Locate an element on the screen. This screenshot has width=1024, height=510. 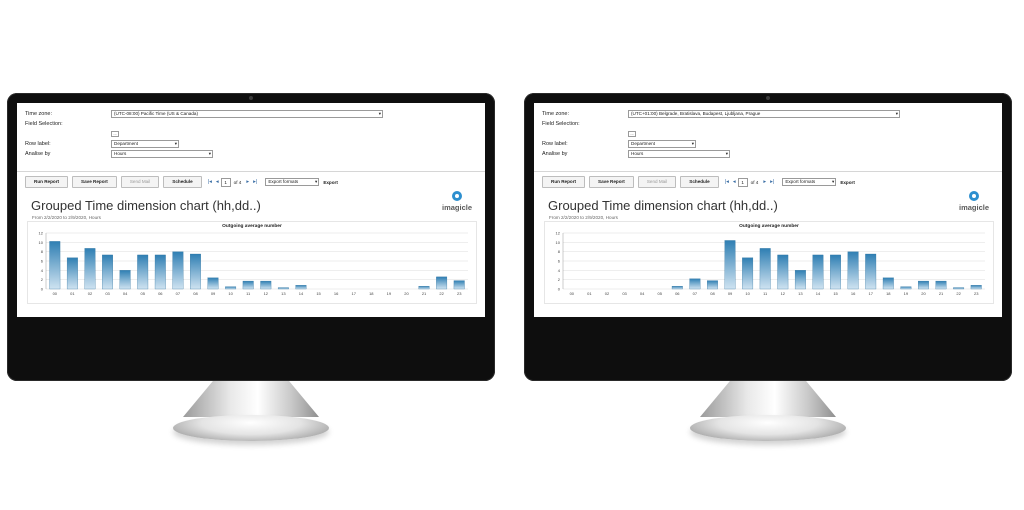
x-tick-label: 05 is located at coordinates (142, 293).